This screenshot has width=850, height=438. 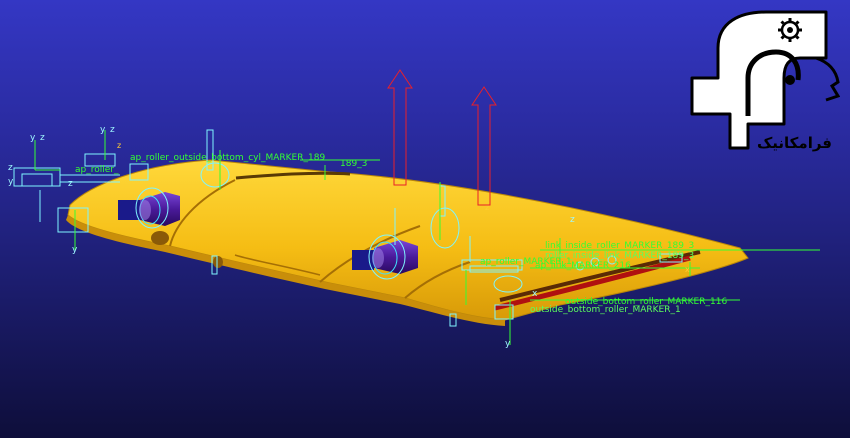 I want to click on brand-logo: فرامکانیک, so click(x=764, y=81).